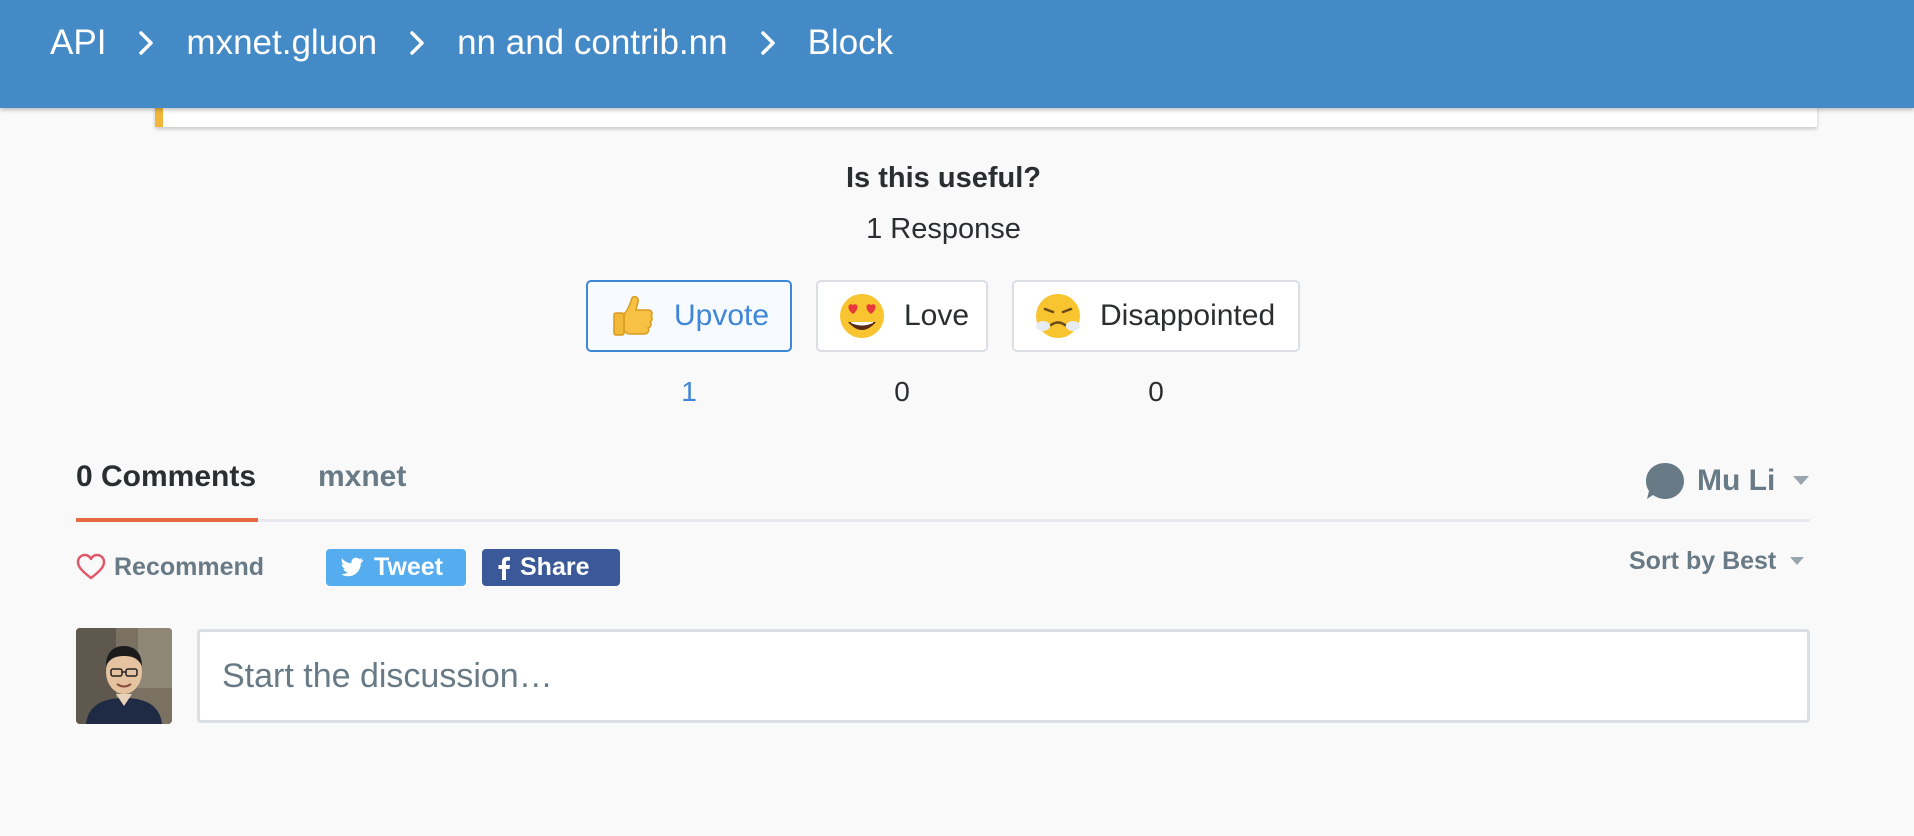 This screenshot has height=836, width=1914. I want to click on speech-bubble-icon, so click(1665, 481).